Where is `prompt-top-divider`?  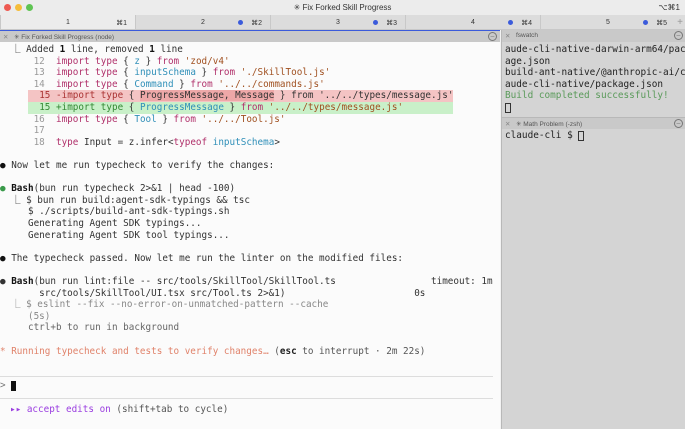
prompt-top-divider is located at coordinates (246, 376).